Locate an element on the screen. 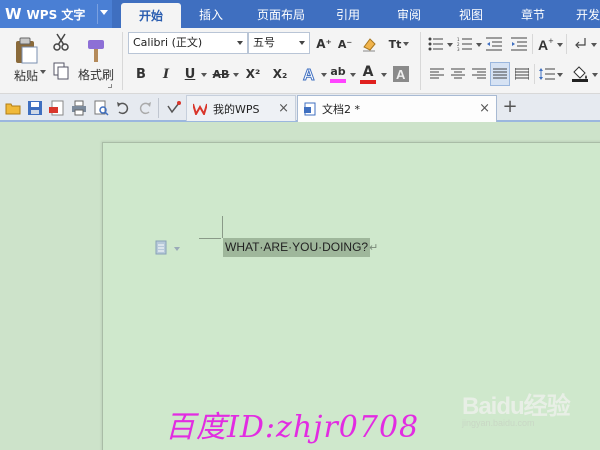 Image resolution: width=600 pixels, height=450 pixels. align-left-icon is located at coordinates (437, 73).